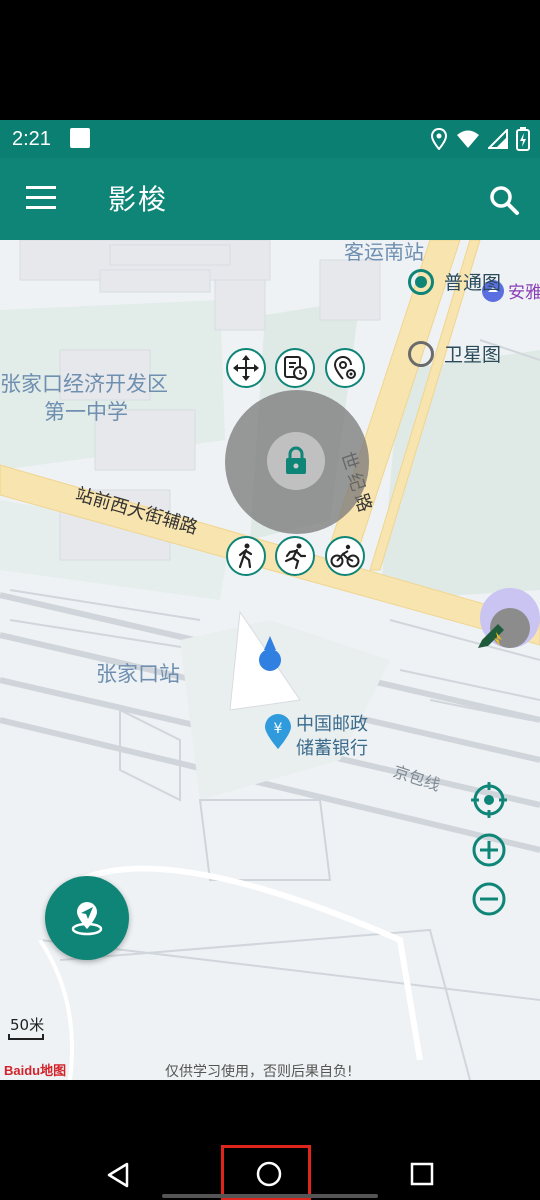  What do you see at coordinates (138, 674) in the screenshot?
I see `map-label-station: 张家口站` at bounding box center [138, 674].